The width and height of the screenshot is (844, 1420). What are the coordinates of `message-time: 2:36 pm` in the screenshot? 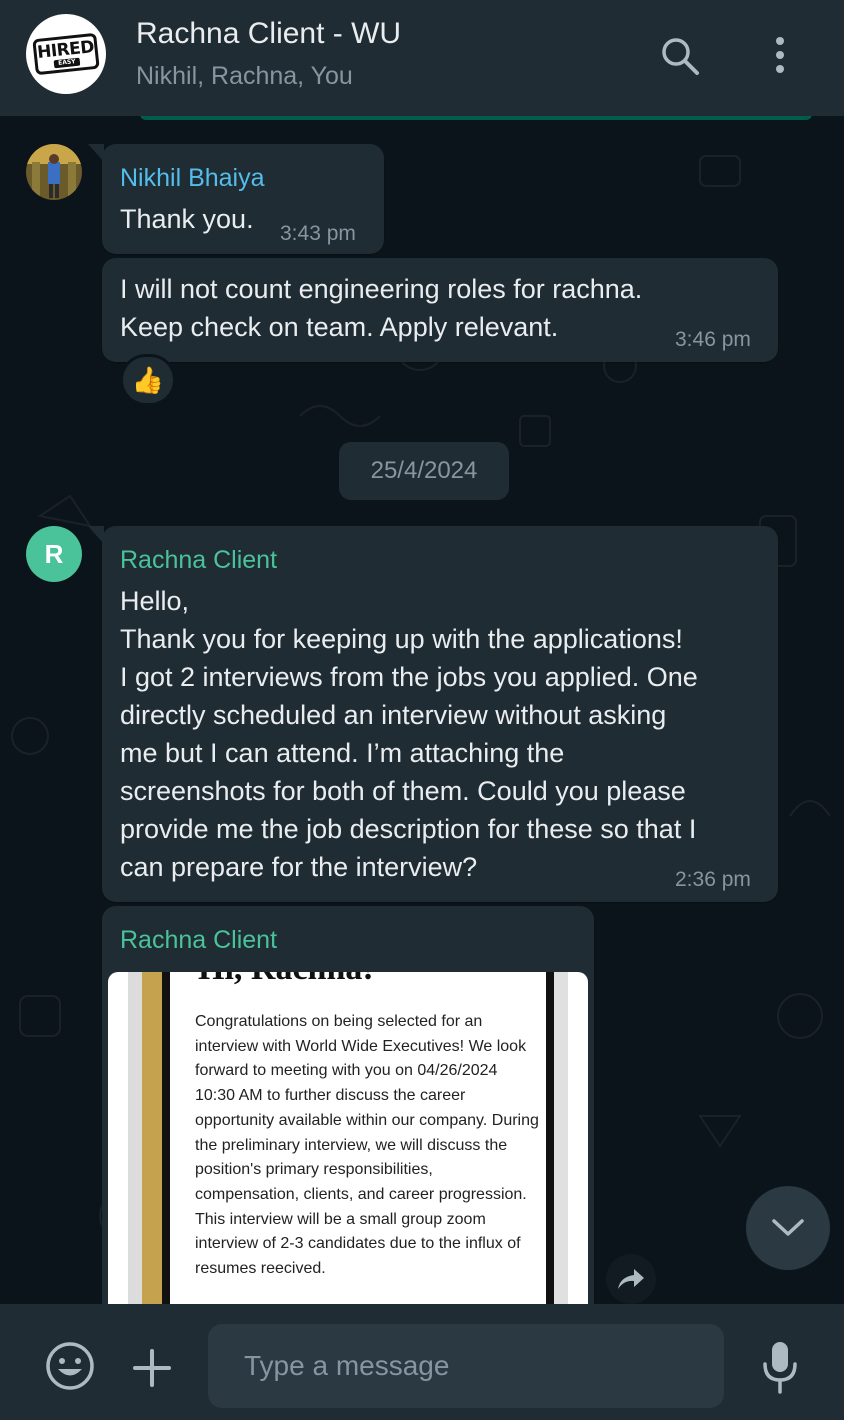 It's located at (713, 879).